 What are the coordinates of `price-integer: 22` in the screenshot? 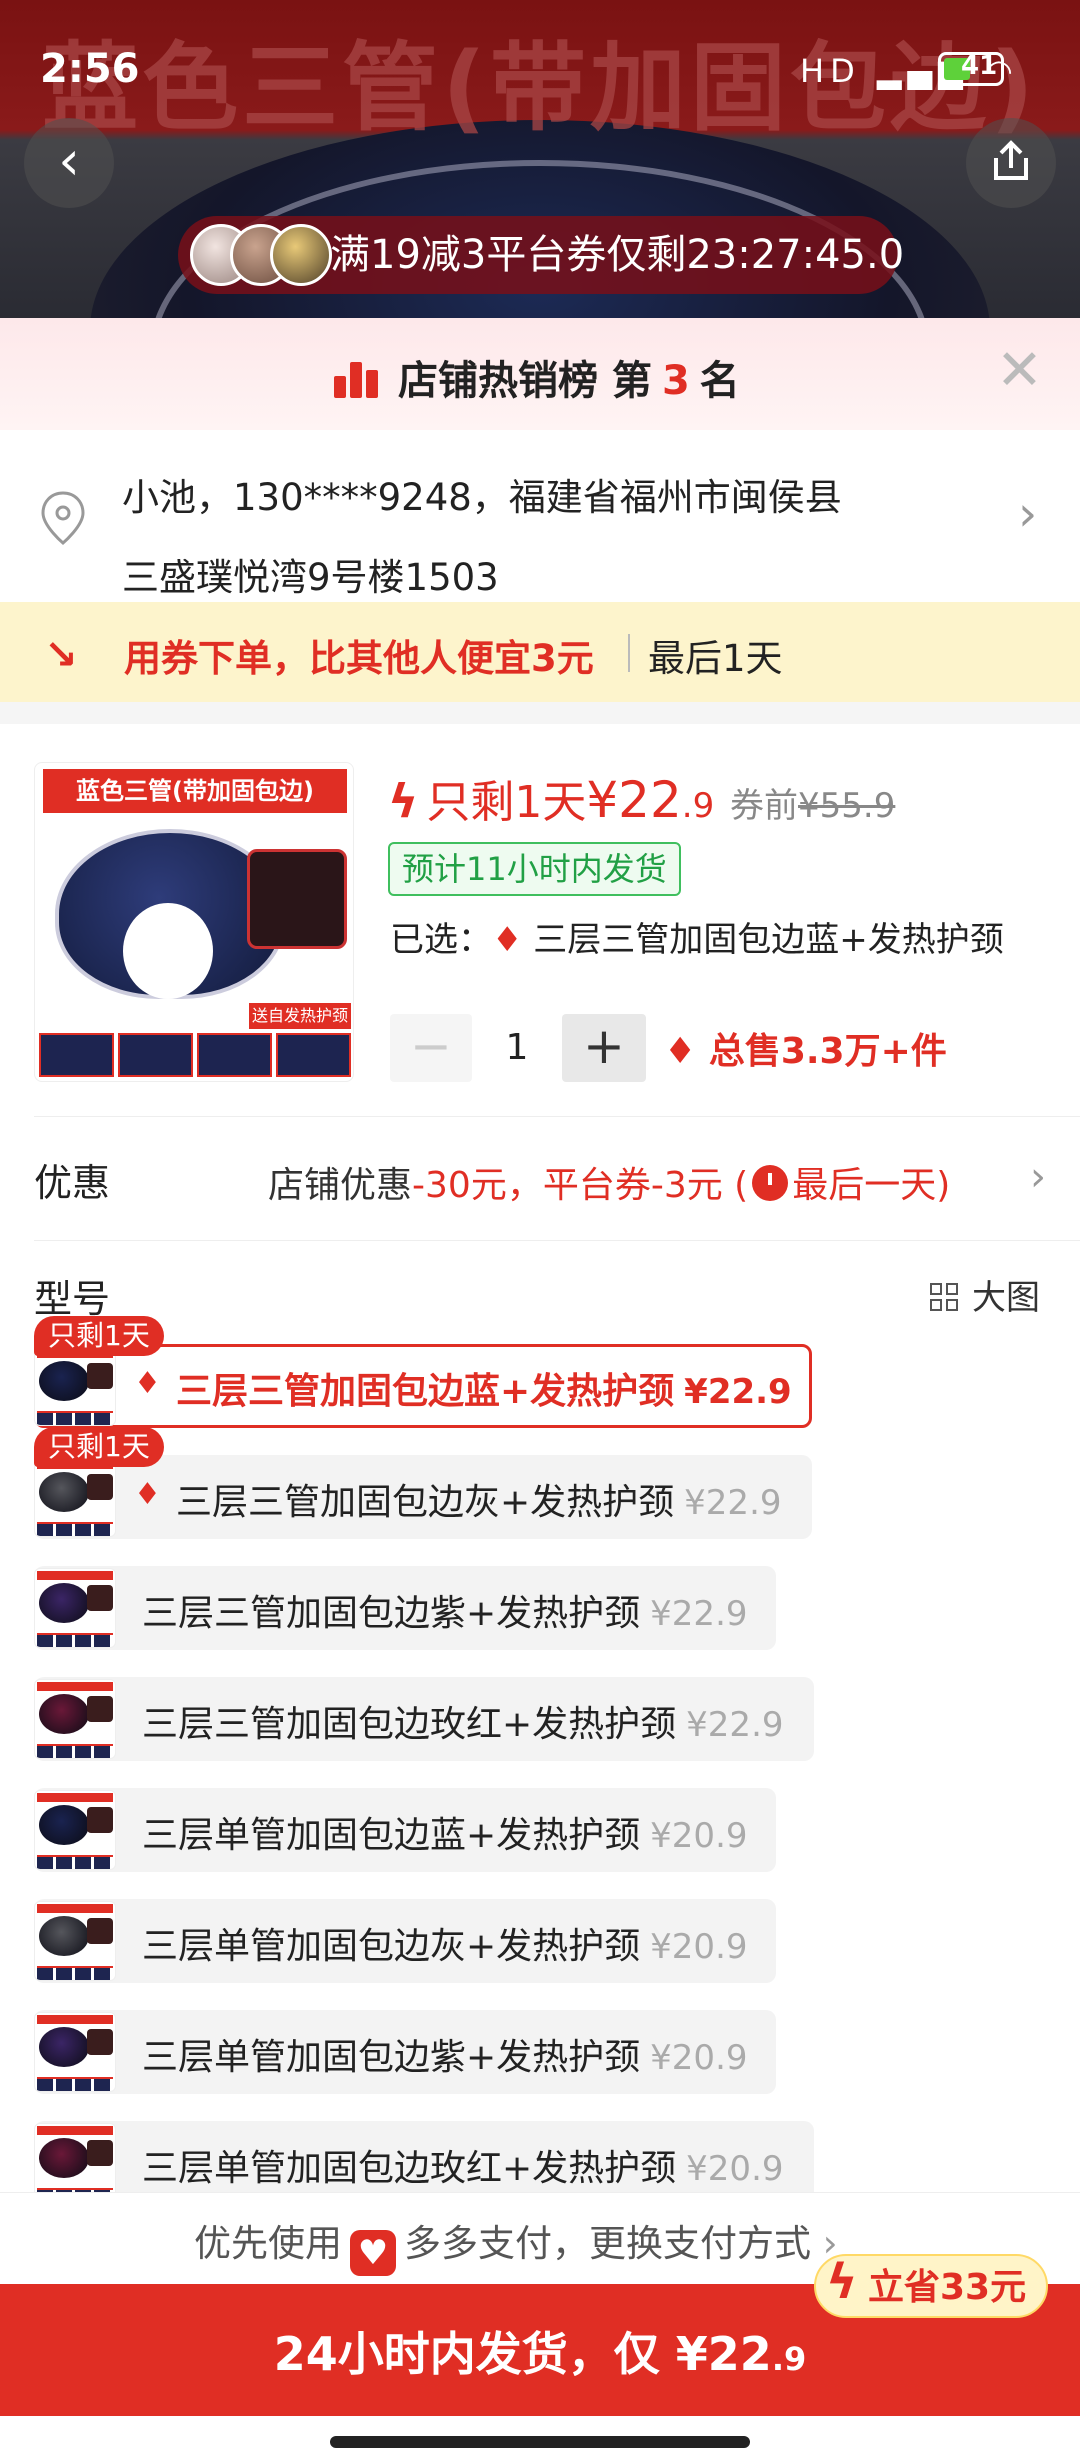 It's located at (650, 800).